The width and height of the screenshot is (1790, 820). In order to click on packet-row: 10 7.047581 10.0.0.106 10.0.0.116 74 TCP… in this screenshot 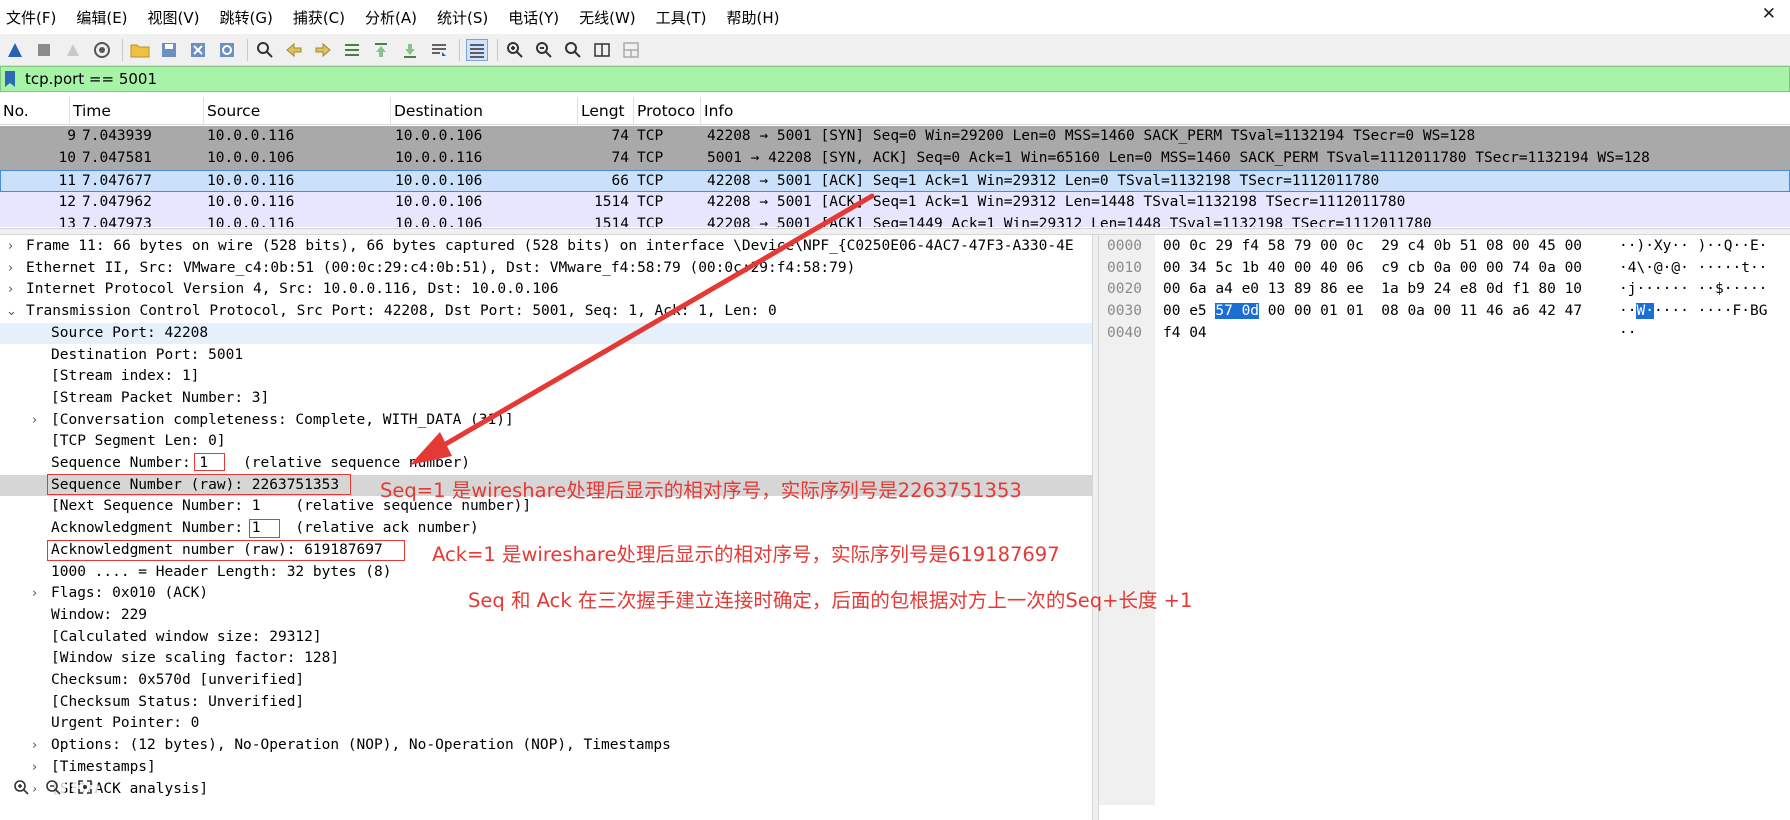, I will do `click(895, 159)`.